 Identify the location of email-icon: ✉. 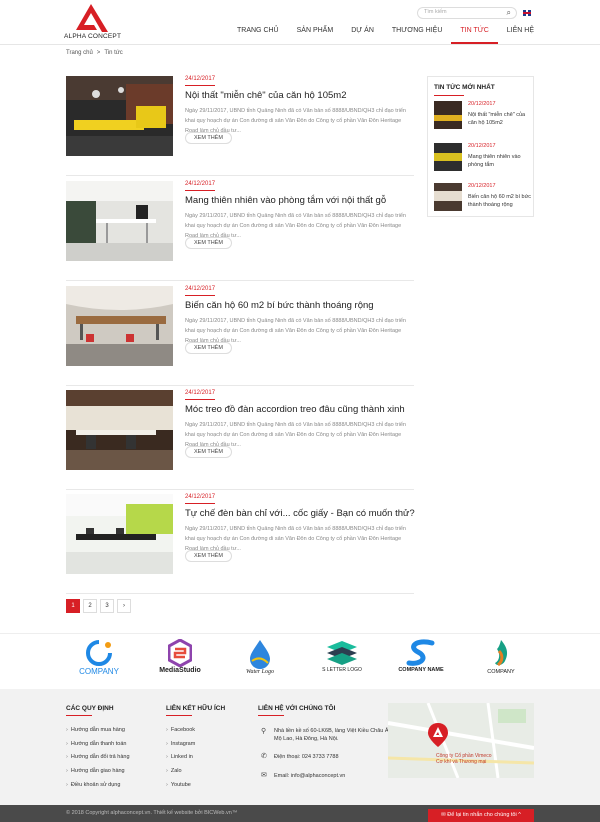
(264, 775).